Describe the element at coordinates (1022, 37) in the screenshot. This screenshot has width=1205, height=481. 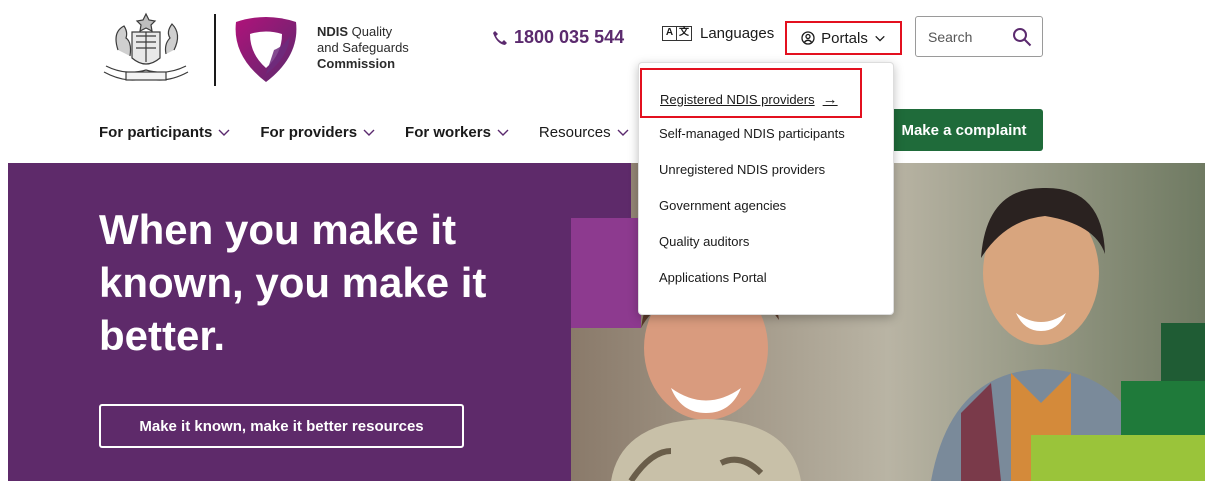
I see `search-icon` at that location.